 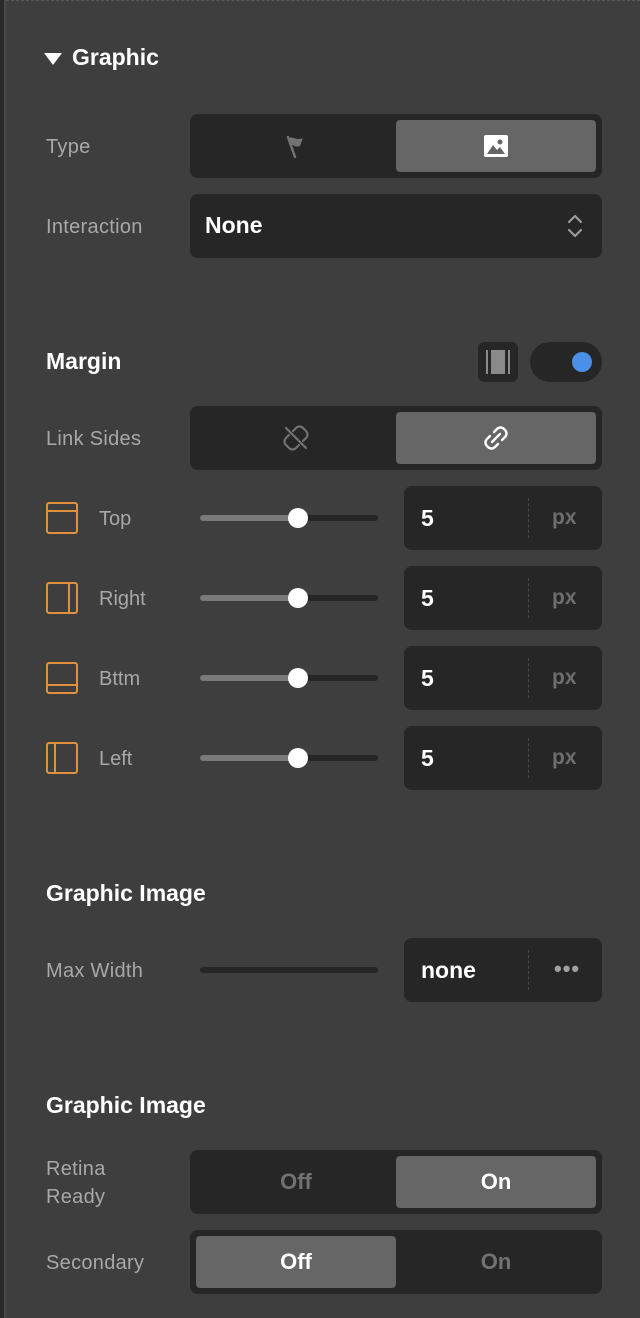 What do you see at coordinates (503, 518) in the screenshot?
I see `margin-top-input: 5 px` at bounding box center [503, 518].